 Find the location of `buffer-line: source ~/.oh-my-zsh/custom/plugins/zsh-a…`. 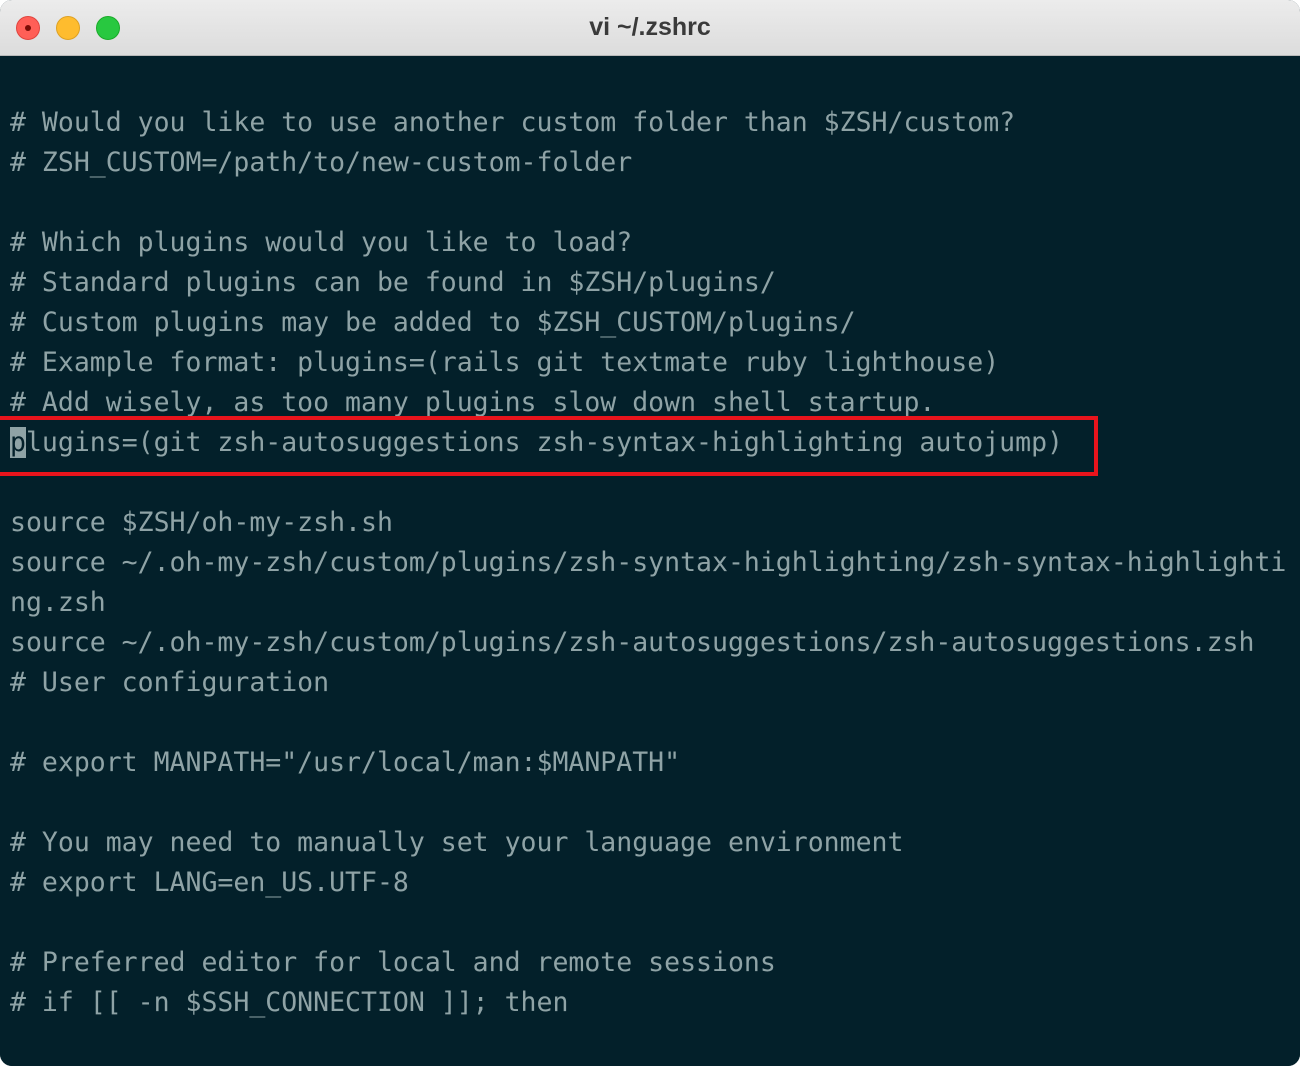

buffer-line: source ~/.oh-my-zsh/custom/plugins/zsh-a… is located at coordinates (632, 642).